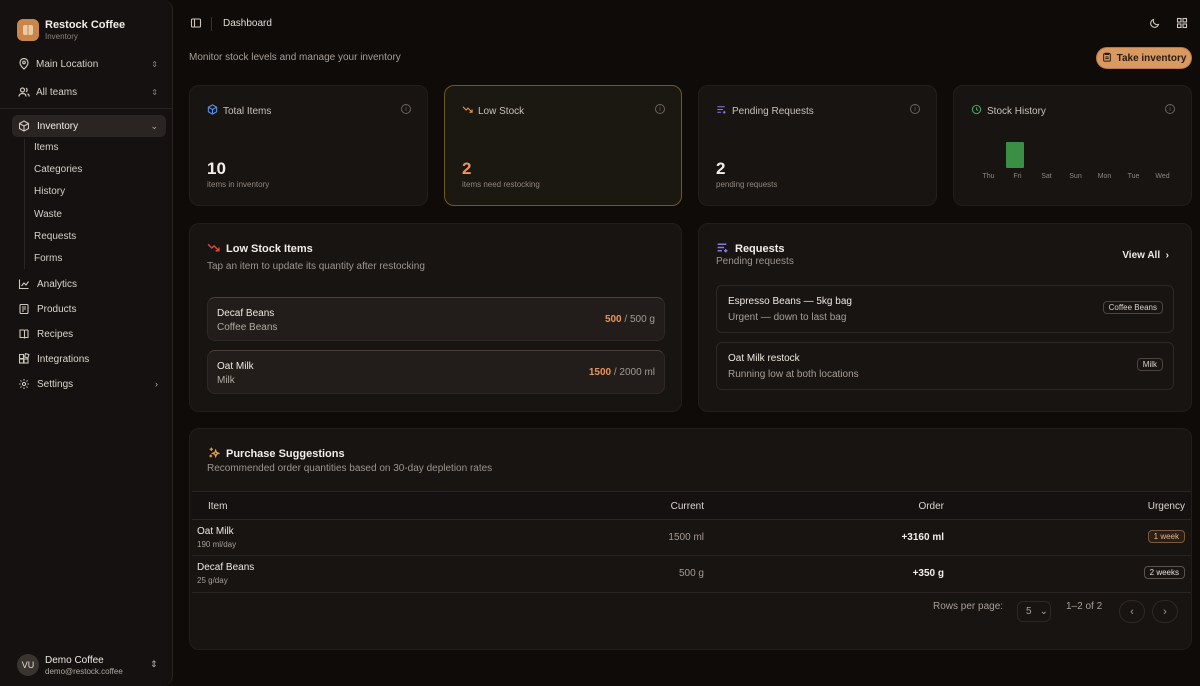  Describe the element at coordinates (687, 506) in the screenshot. I see `column-header-current: Current` at that location.